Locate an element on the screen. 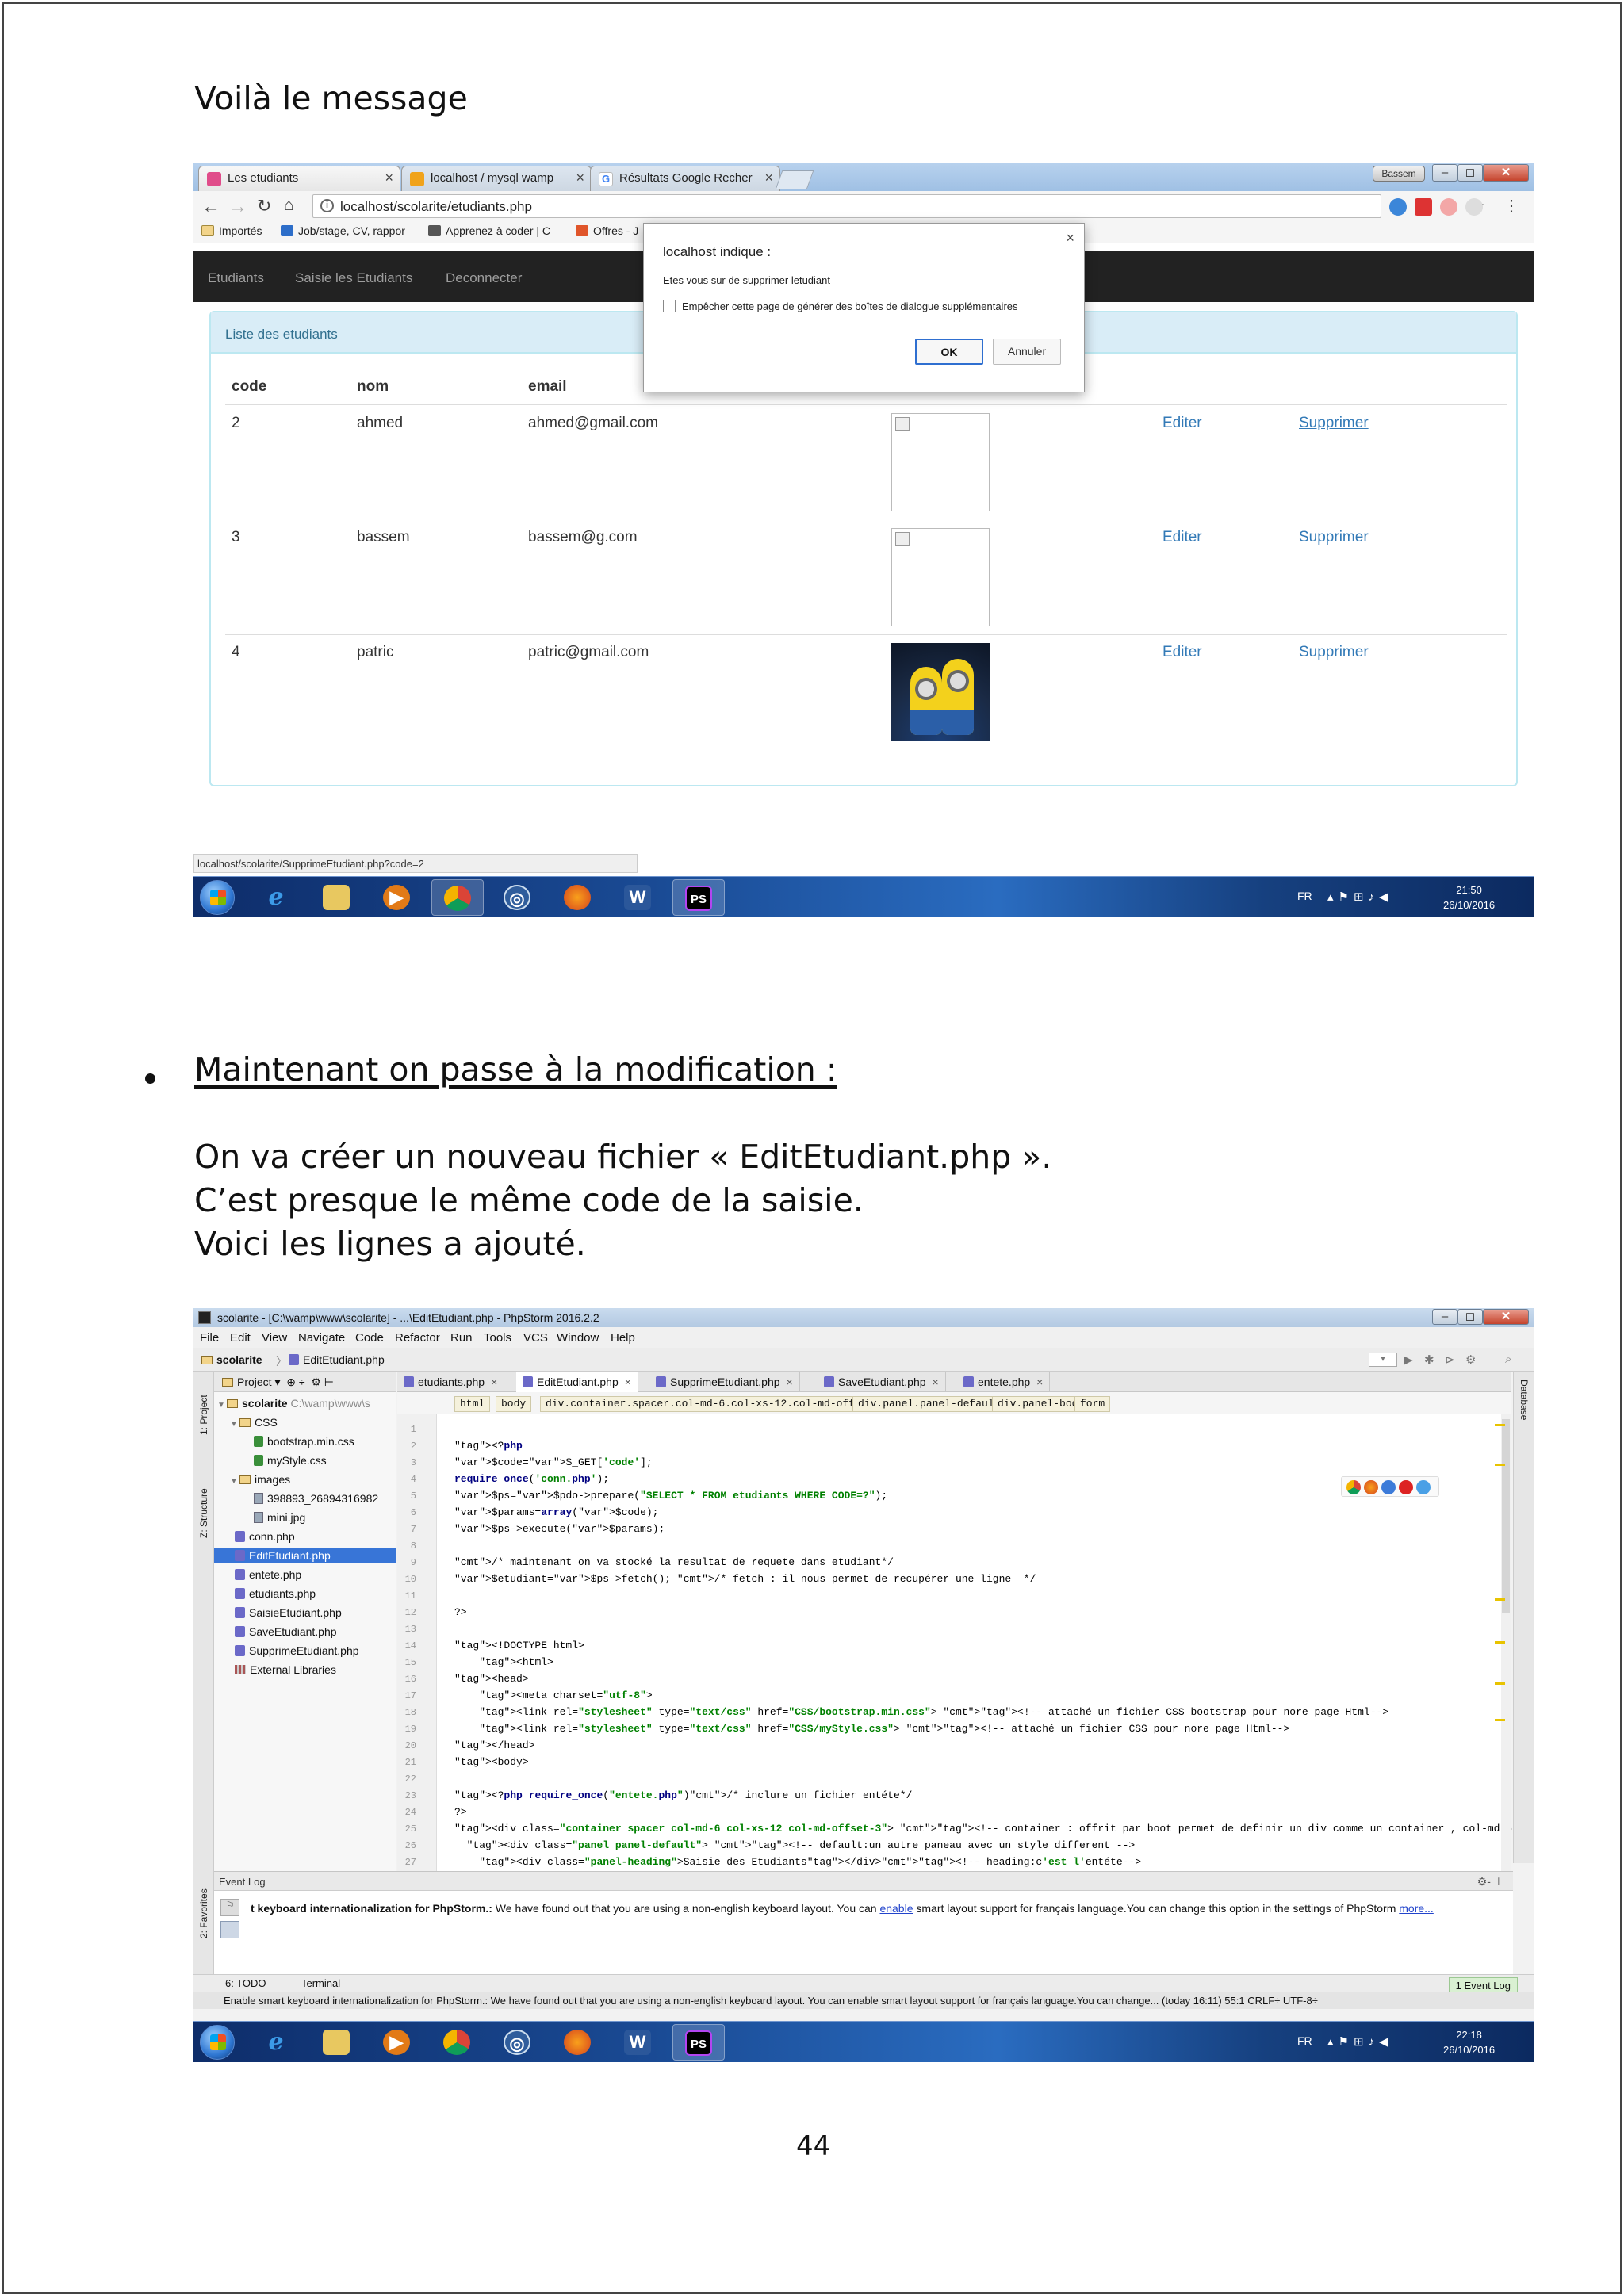  tree-file: SupprimeEtudiant.php is located at coordinates (297, 1651).